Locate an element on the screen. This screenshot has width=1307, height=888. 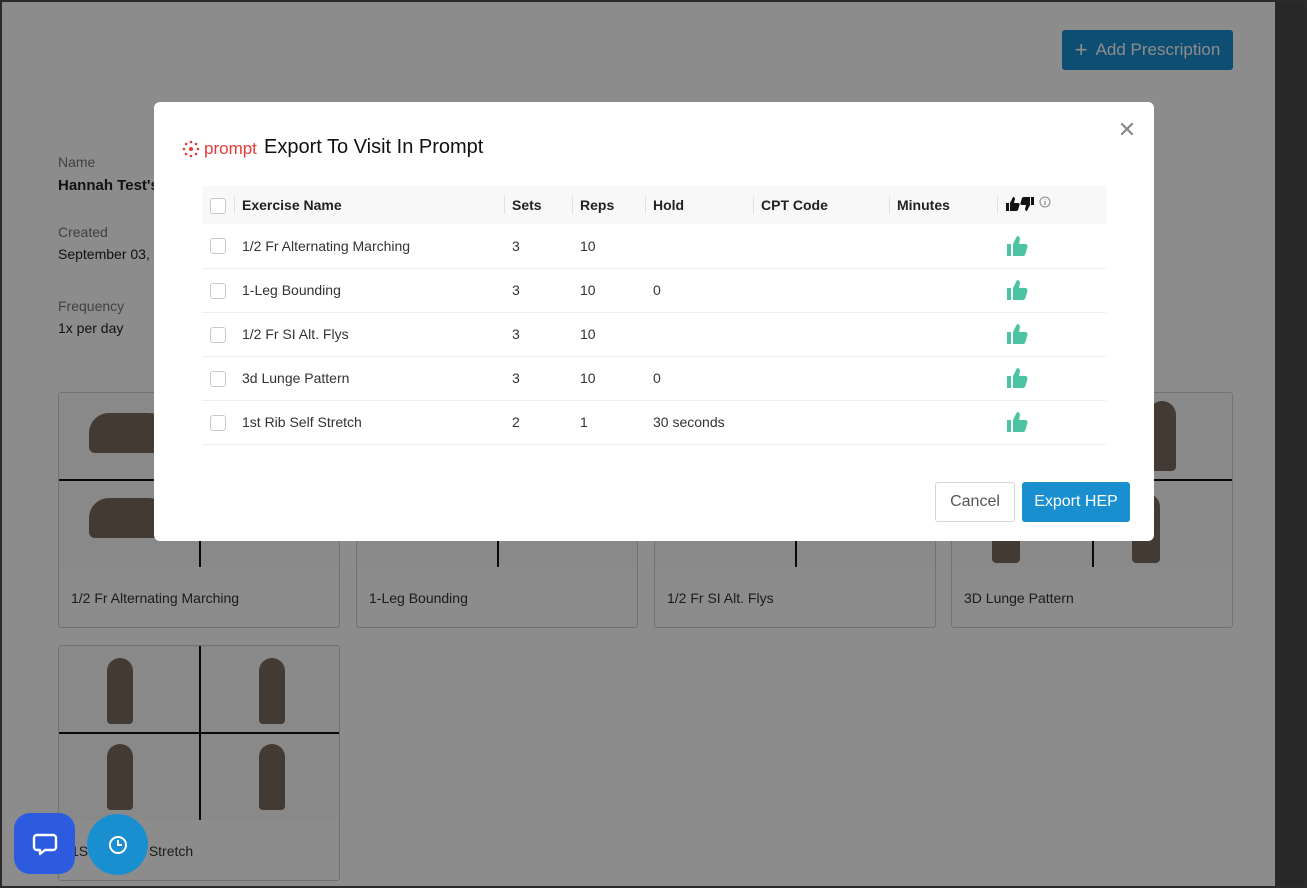
table-row: 1-Leg Bounding 3 10 0 is located at coordinates (654, 290).